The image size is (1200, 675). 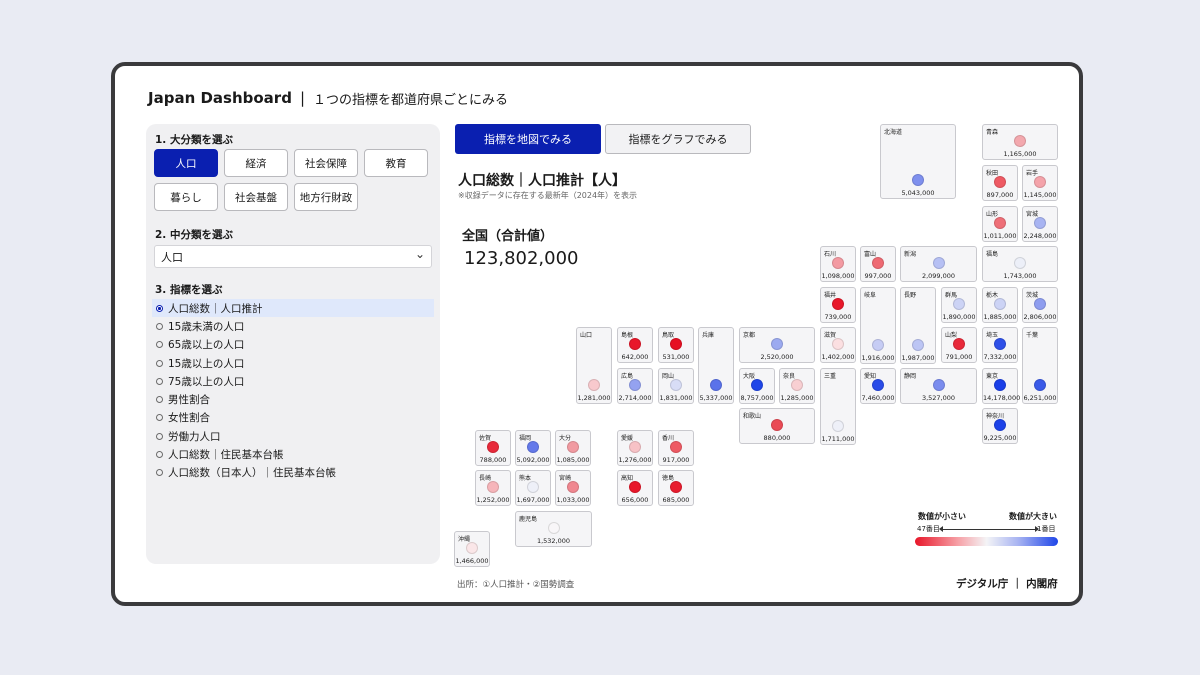 I want to click on prefecture-tile: 群馬 1,890,000, so click(x=959, y=305).